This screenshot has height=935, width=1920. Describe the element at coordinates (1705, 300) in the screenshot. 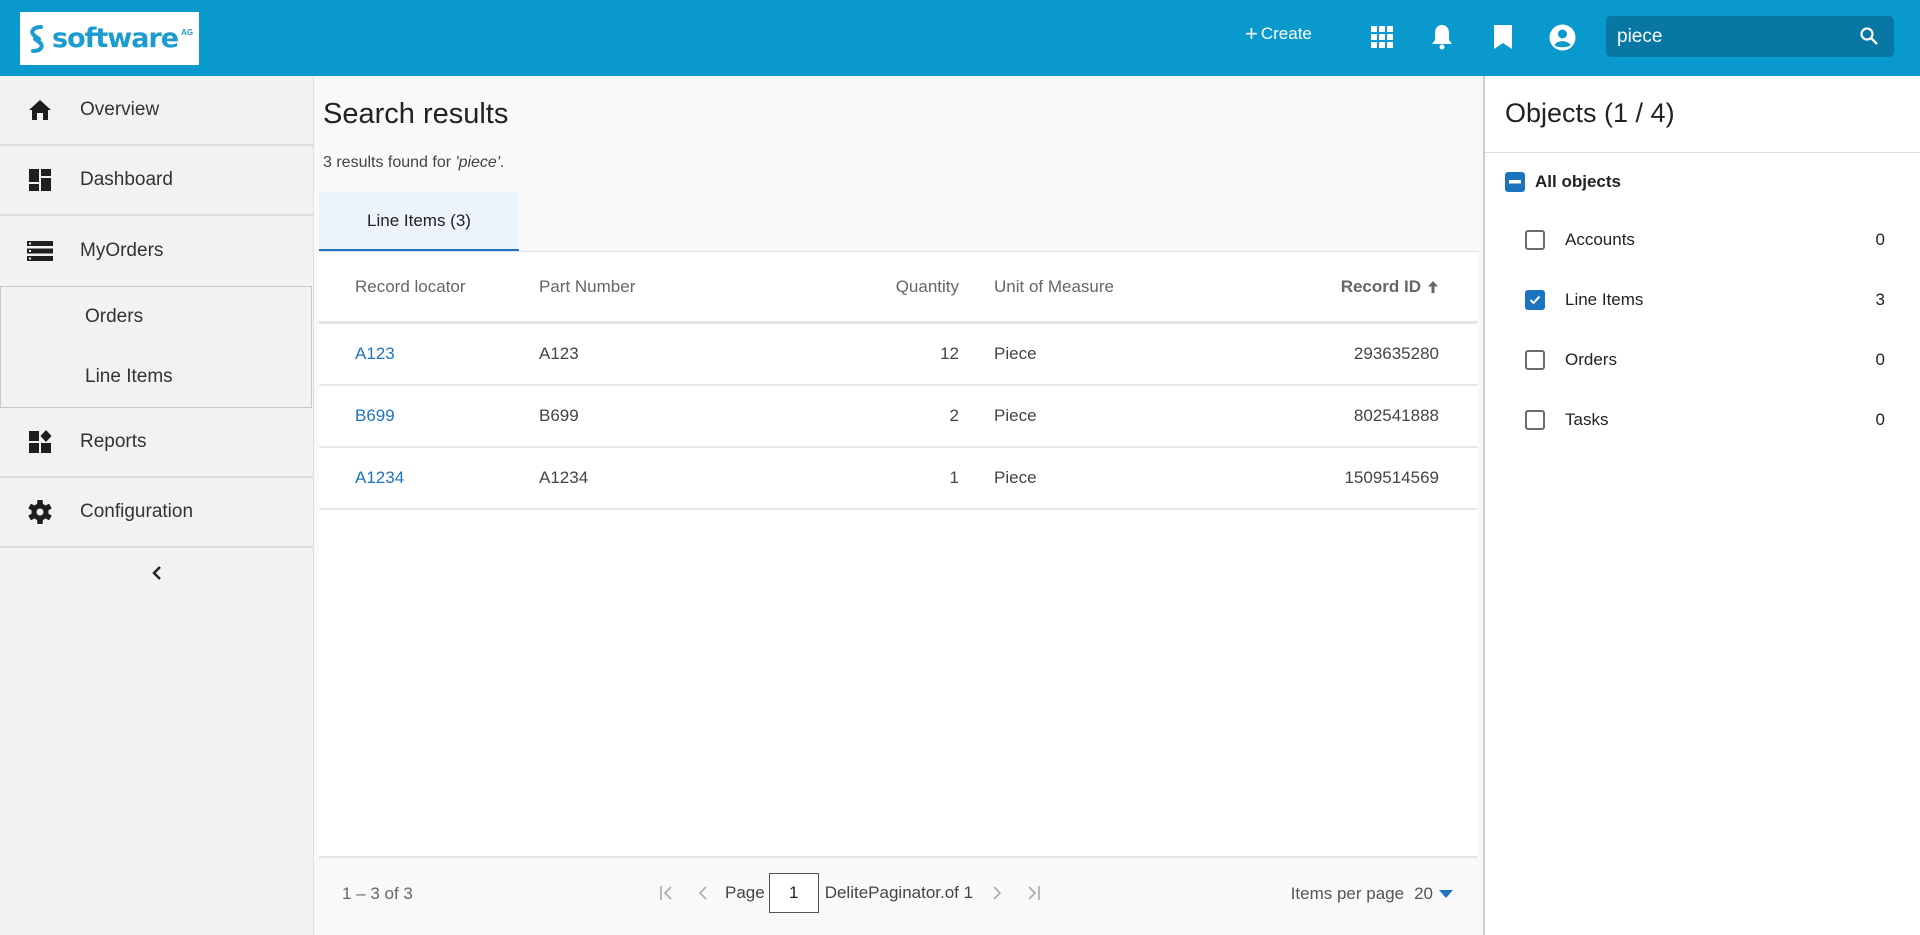

I see `object-filter-line-items: Line Items 3` at that location.